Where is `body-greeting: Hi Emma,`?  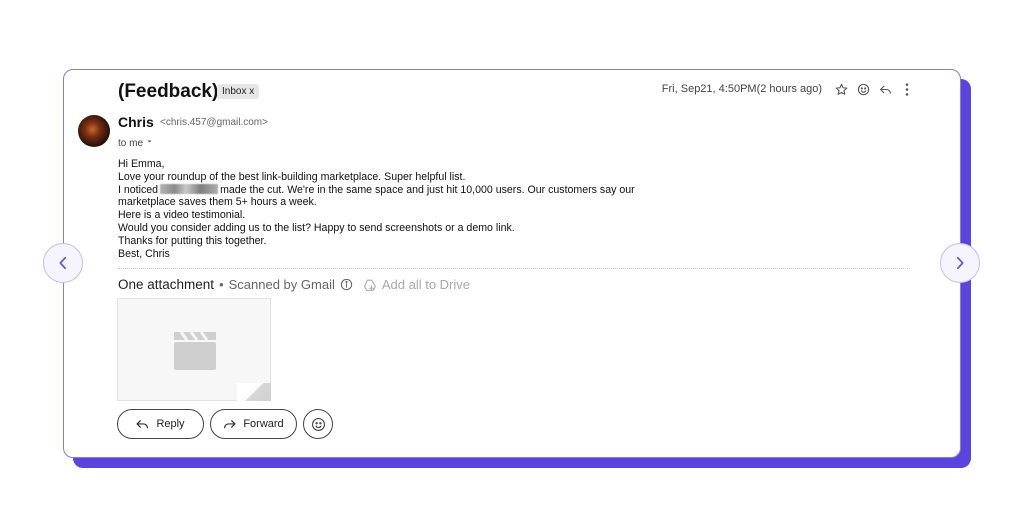
body-greeting: Hi Emma, is located at coordinates (141, 164).